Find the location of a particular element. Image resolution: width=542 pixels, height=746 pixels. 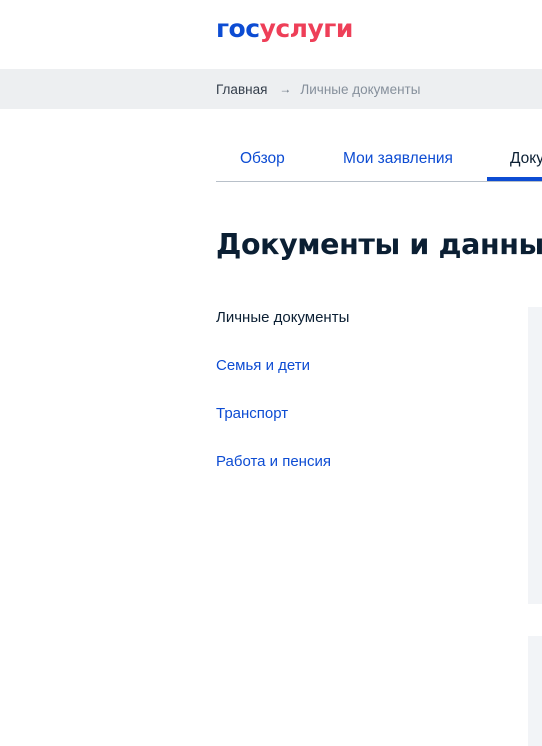

arrow-right-icon: → is located at coordinates (285, 89).